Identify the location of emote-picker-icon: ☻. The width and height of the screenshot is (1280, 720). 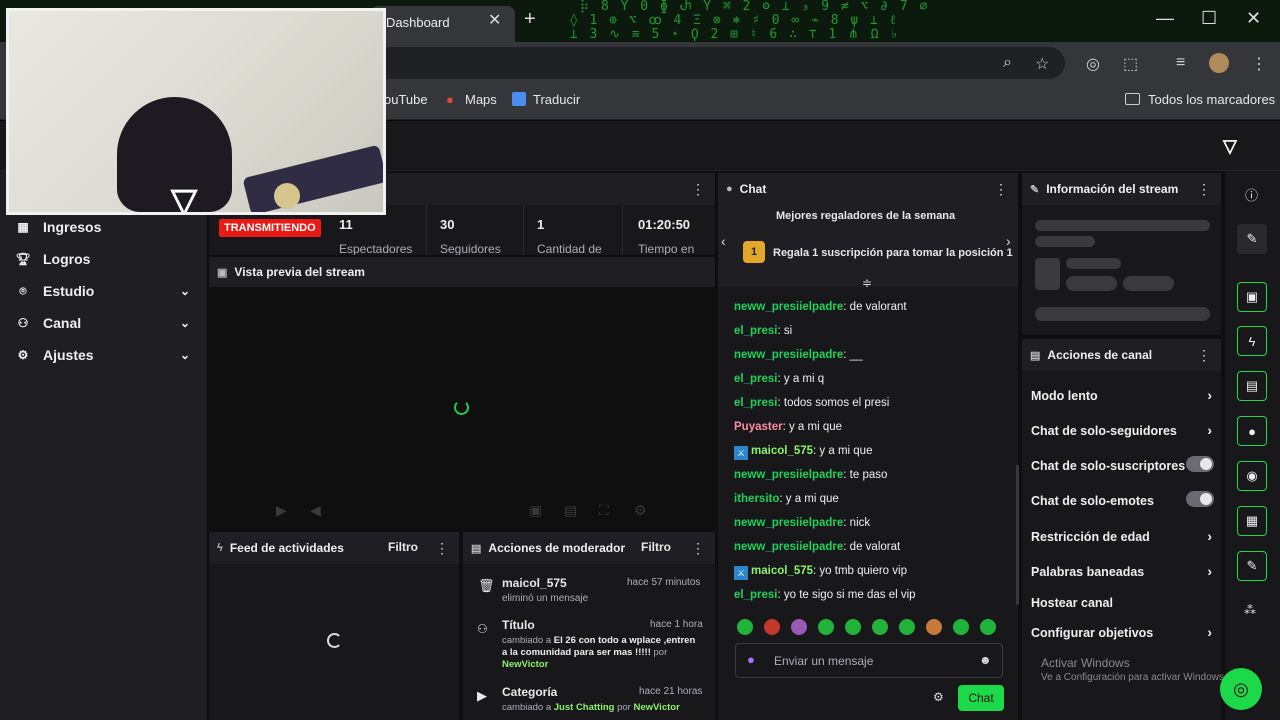
(985, 660).